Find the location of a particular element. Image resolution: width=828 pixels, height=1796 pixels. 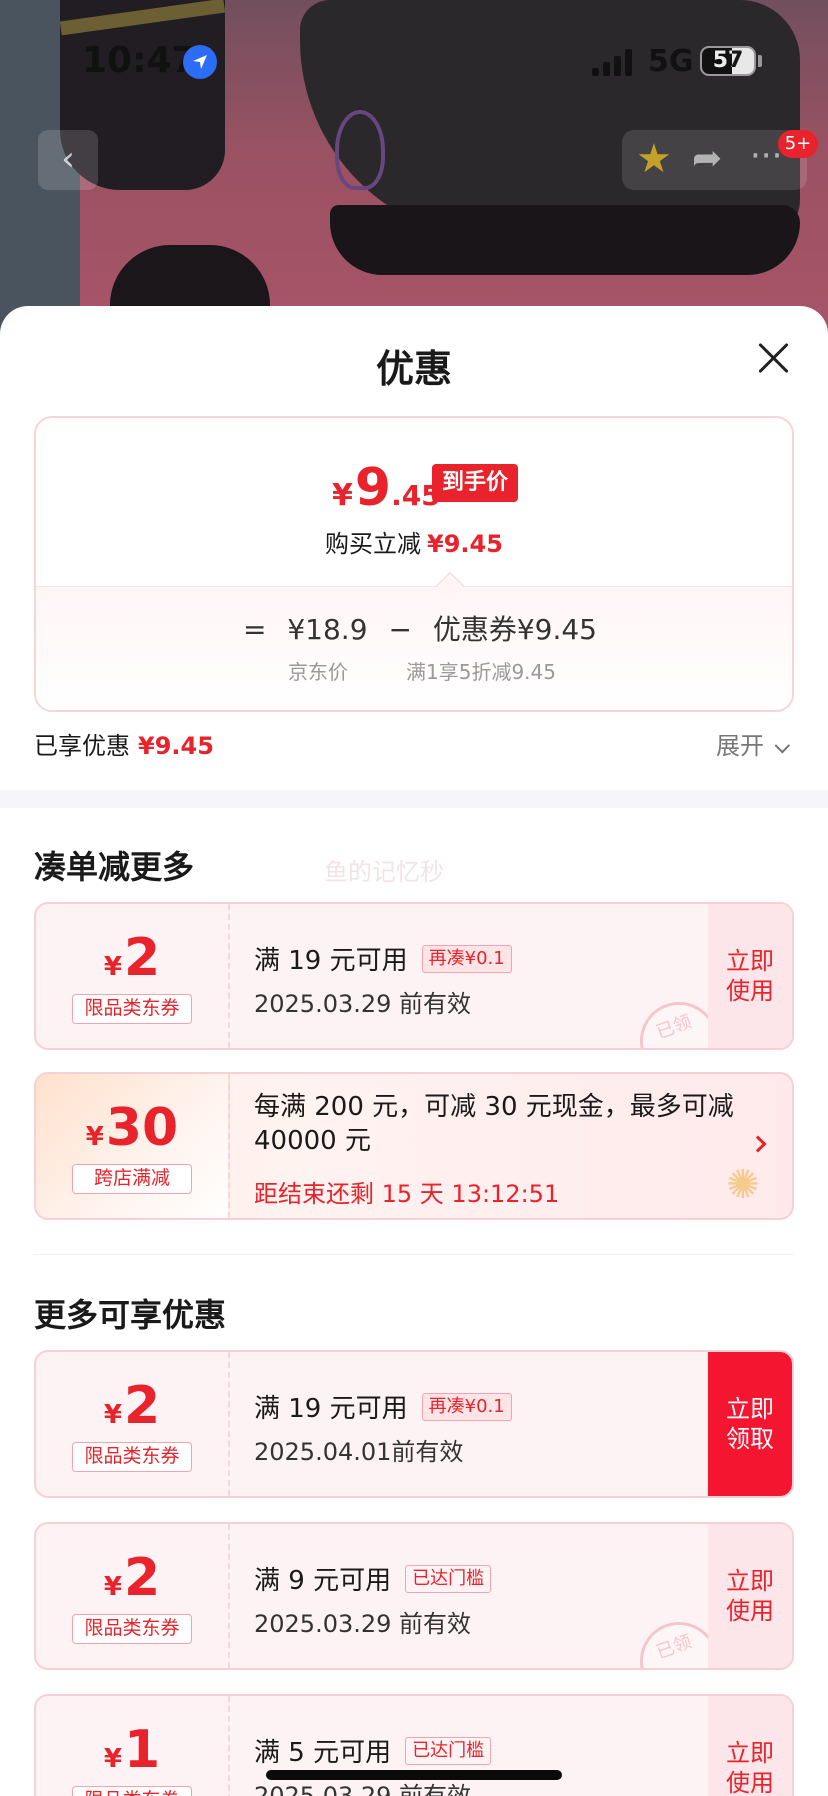

share-icon: ➦ is located at coordinates (707, 158).